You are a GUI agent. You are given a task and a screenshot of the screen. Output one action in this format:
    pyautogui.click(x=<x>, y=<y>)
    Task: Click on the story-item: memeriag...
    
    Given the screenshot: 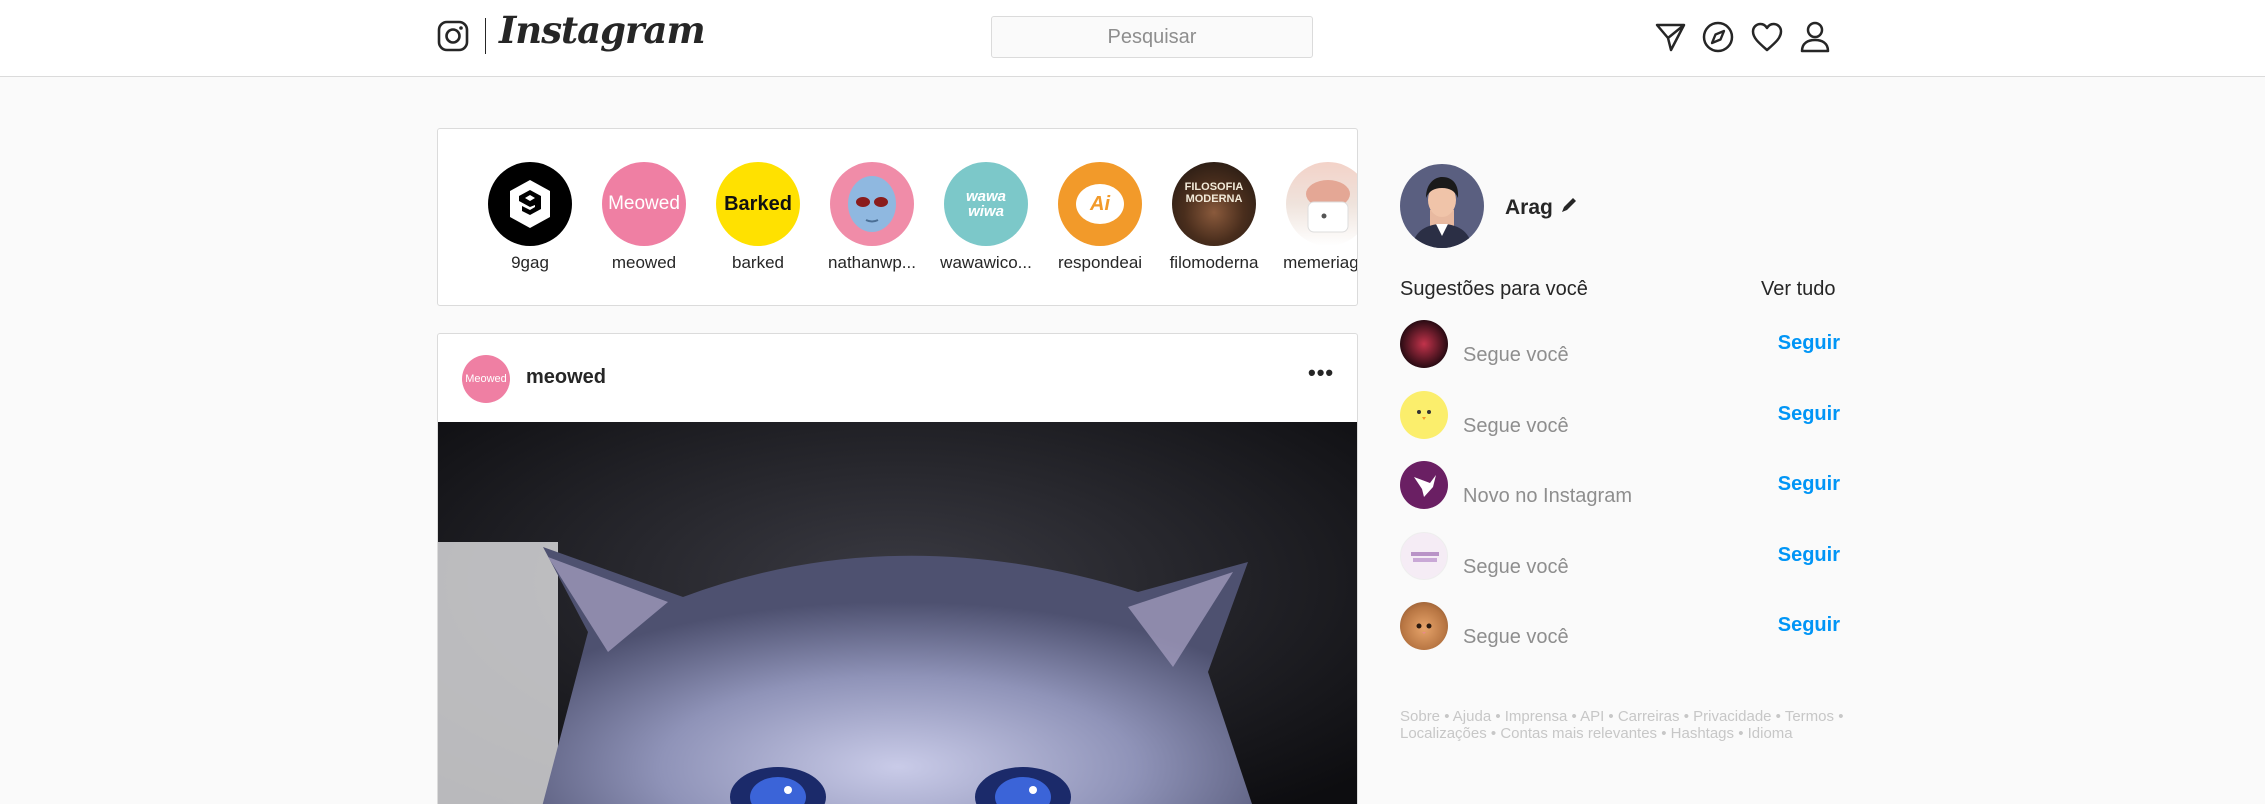 What is the action you would take?
    pyautogui.click(x=1314, y=217)
    